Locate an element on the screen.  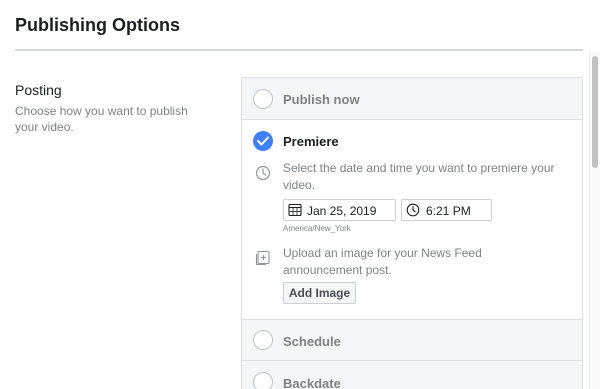
option-publish-now: Publish now is located at coordinates (412, 99).